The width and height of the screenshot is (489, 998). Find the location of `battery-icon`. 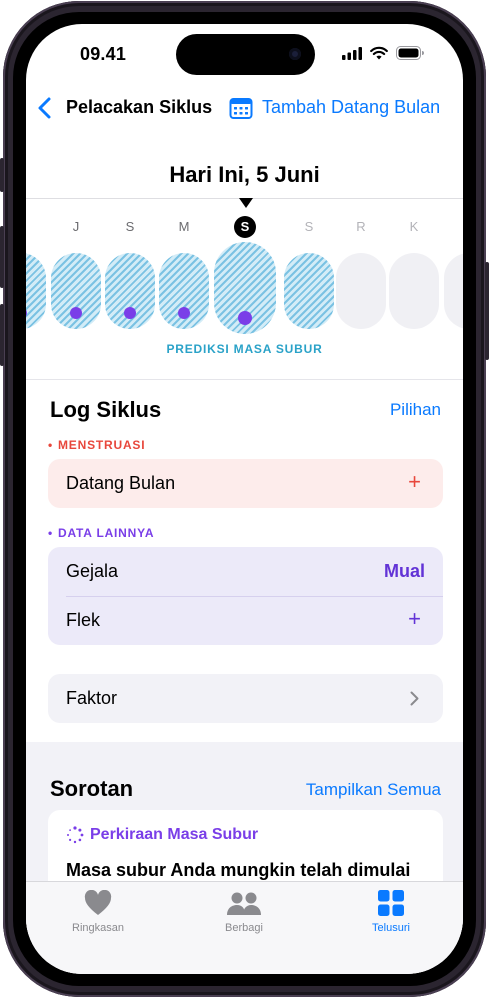

battery-icon is located at coordinates (410, 53).